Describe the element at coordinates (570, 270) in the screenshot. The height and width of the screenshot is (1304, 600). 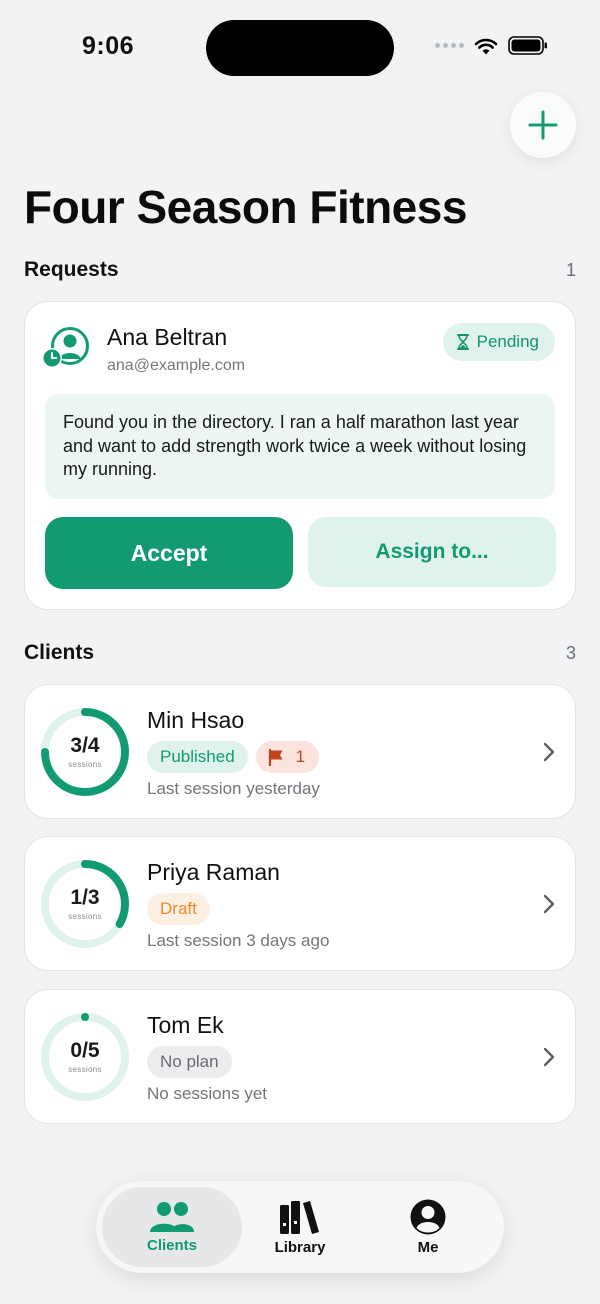
I see `requests-count: 1` at that location.